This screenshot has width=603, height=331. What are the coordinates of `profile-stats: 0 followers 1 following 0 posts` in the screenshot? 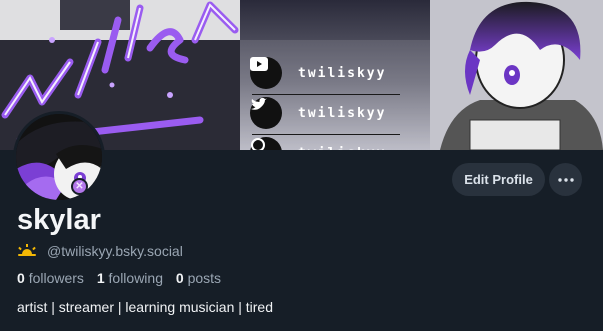 It's located at (123, 278).